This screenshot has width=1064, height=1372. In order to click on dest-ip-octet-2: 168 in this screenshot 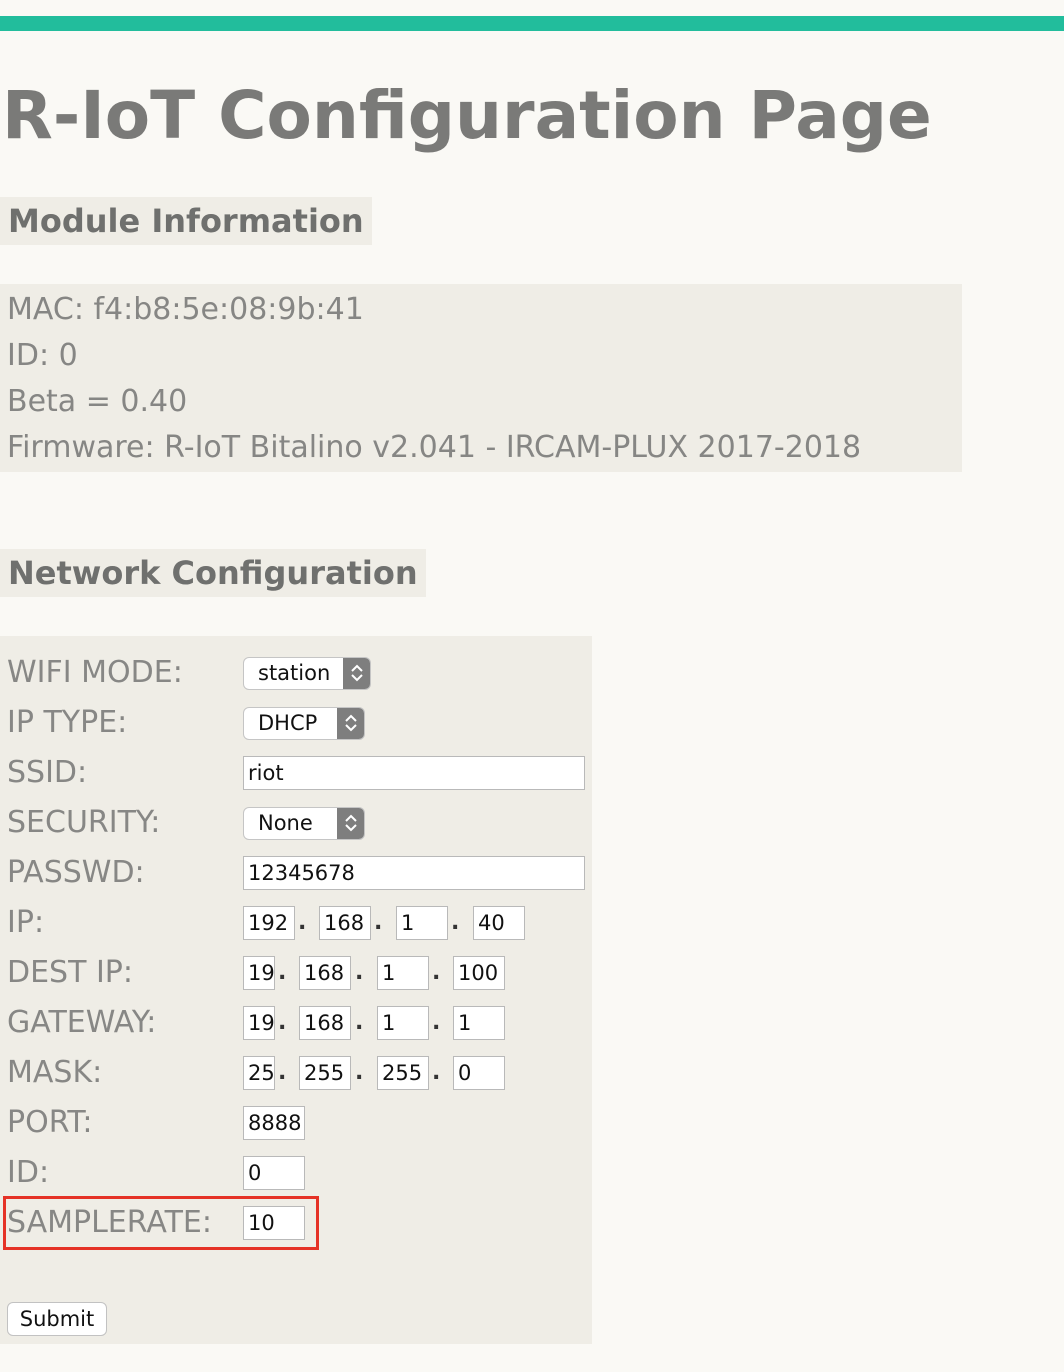, I will do `click(325, 973)`.